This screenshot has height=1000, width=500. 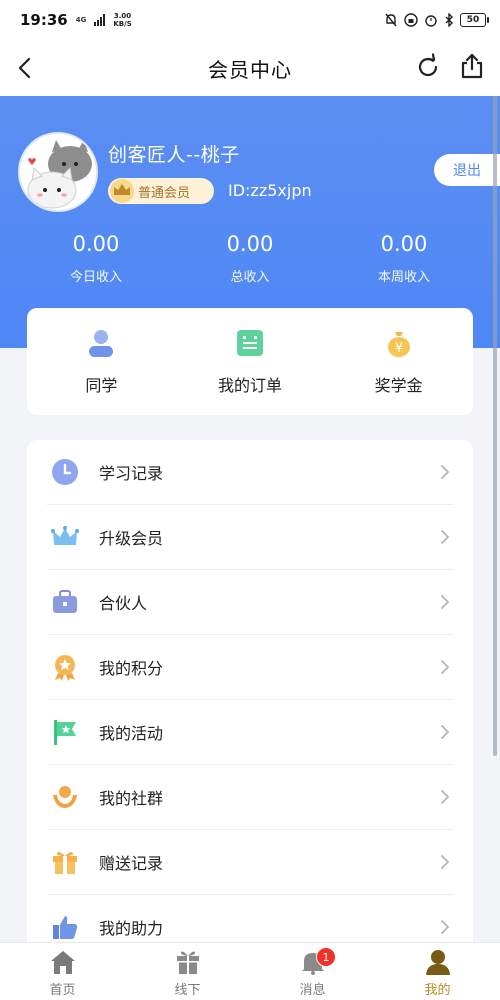 What do you see at coordinates (399, 362) in the screenshot?
I see `quick-action-scholarship: ¥ 奖学金` at bounding box center [399, 362].